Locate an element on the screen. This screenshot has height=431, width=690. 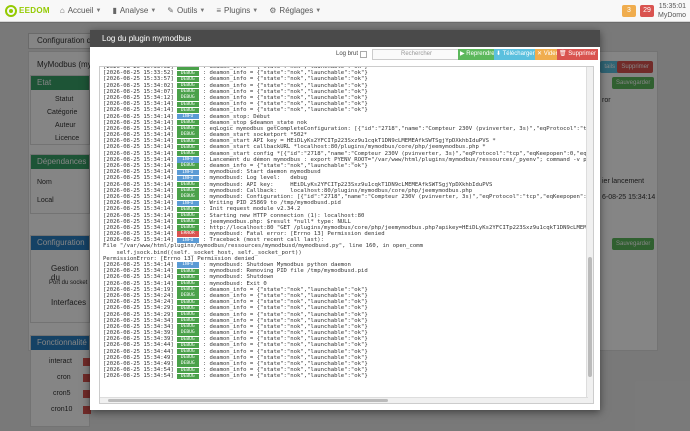
nav-plugins: ≡ Plugins ▼ is located at coordinates (237, 10).